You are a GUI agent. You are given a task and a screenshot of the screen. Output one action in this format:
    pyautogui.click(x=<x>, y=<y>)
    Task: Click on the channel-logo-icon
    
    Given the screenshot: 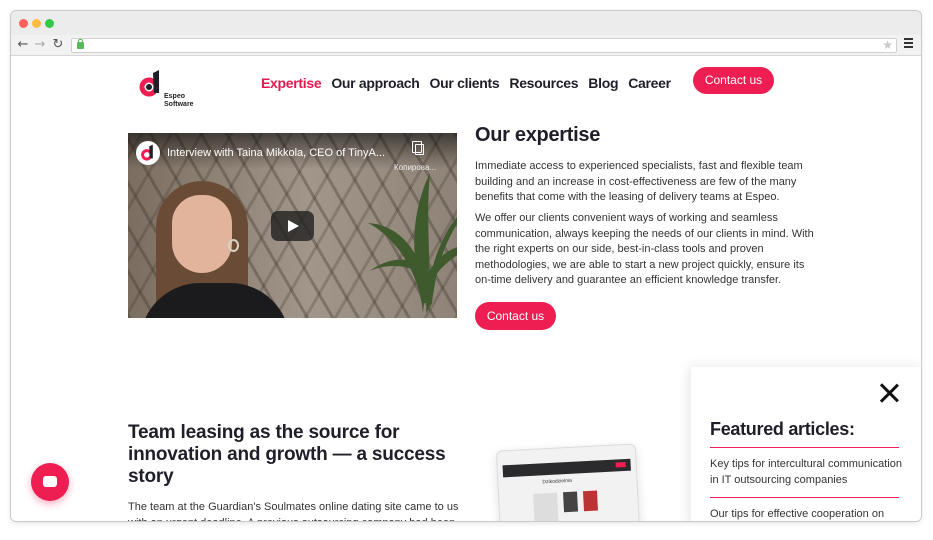 What is the action you would take?
    pyautogui.click(x=148, y=153)
    